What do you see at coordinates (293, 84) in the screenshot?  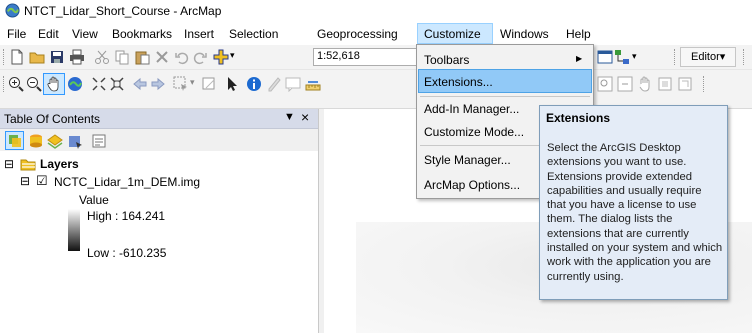 I see `html-popup-icon` at bounding box center [293, 84].